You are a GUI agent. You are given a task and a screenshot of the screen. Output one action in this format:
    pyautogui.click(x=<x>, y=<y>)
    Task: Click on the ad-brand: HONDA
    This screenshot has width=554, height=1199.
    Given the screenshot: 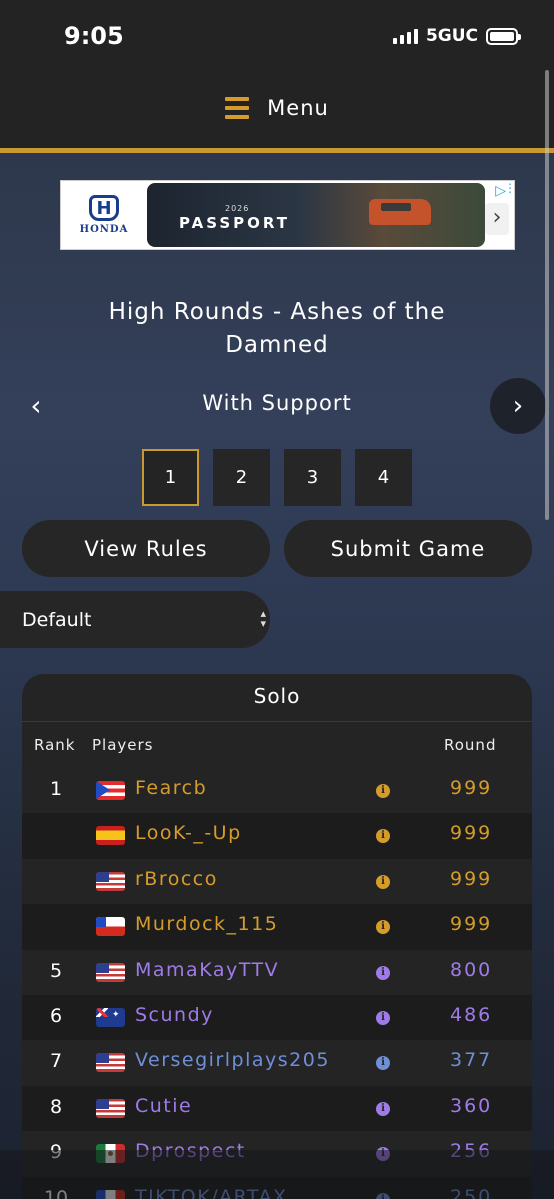 What is the action you would take?
    pyautogui.click(x=104, y=229)
    